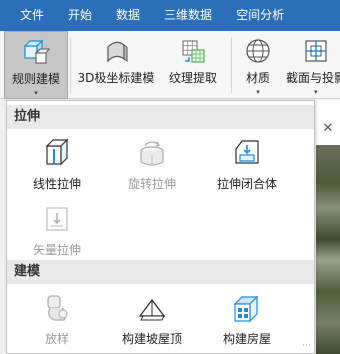 Image resolution: width=340 pixels, height=354 pixels. What do you see at coordinates (116, 78) in the screenshot?
I see `polar-3d-modeling-label: 3D极坐标建模` at bounding box center [116, 78].